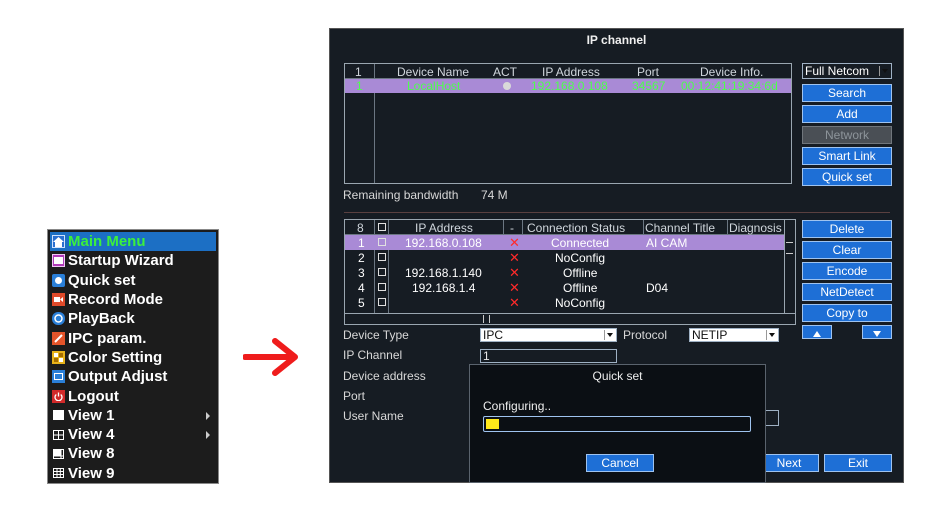 Image resolution: width=950 pixels, height=508 pixels. Describe the element at coordinates (373, 416) in the screenshot. I see `user-name-label: User Name` at that location.